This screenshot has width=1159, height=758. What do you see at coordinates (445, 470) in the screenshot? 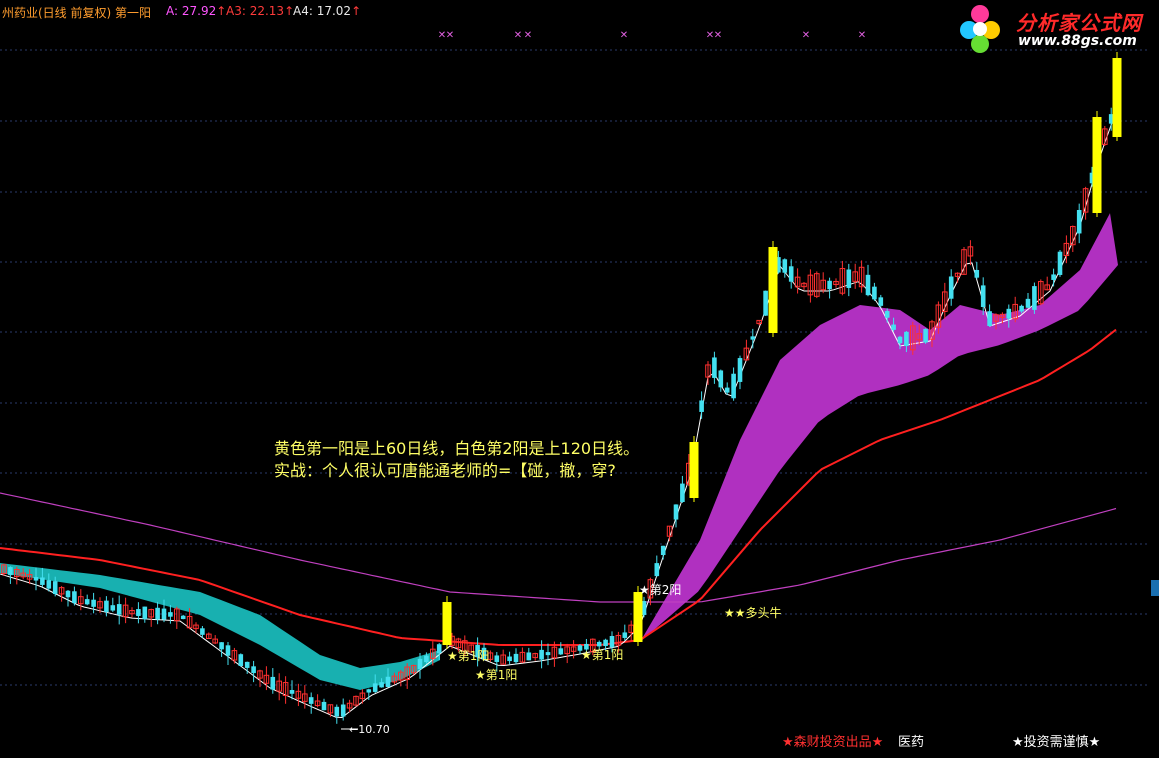
I see `note-line-2: 实战：个人很认可唐能通老师的=【碰，撤，穿?` at bounding box center [445, 470].